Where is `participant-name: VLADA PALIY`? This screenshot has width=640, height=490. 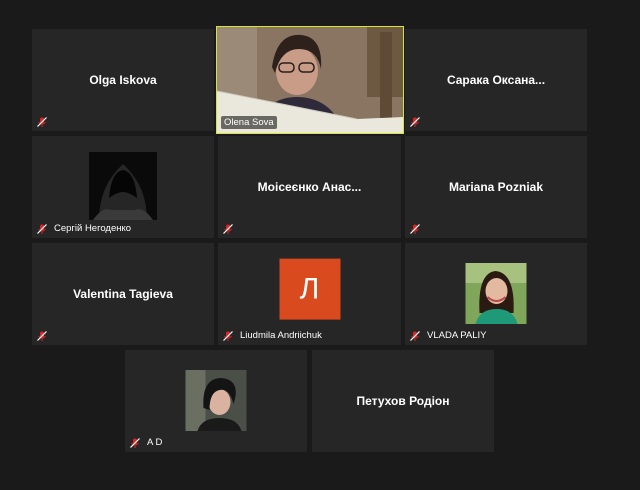 participant-name: VLADA PALIY is located at coordinates (457, 335).